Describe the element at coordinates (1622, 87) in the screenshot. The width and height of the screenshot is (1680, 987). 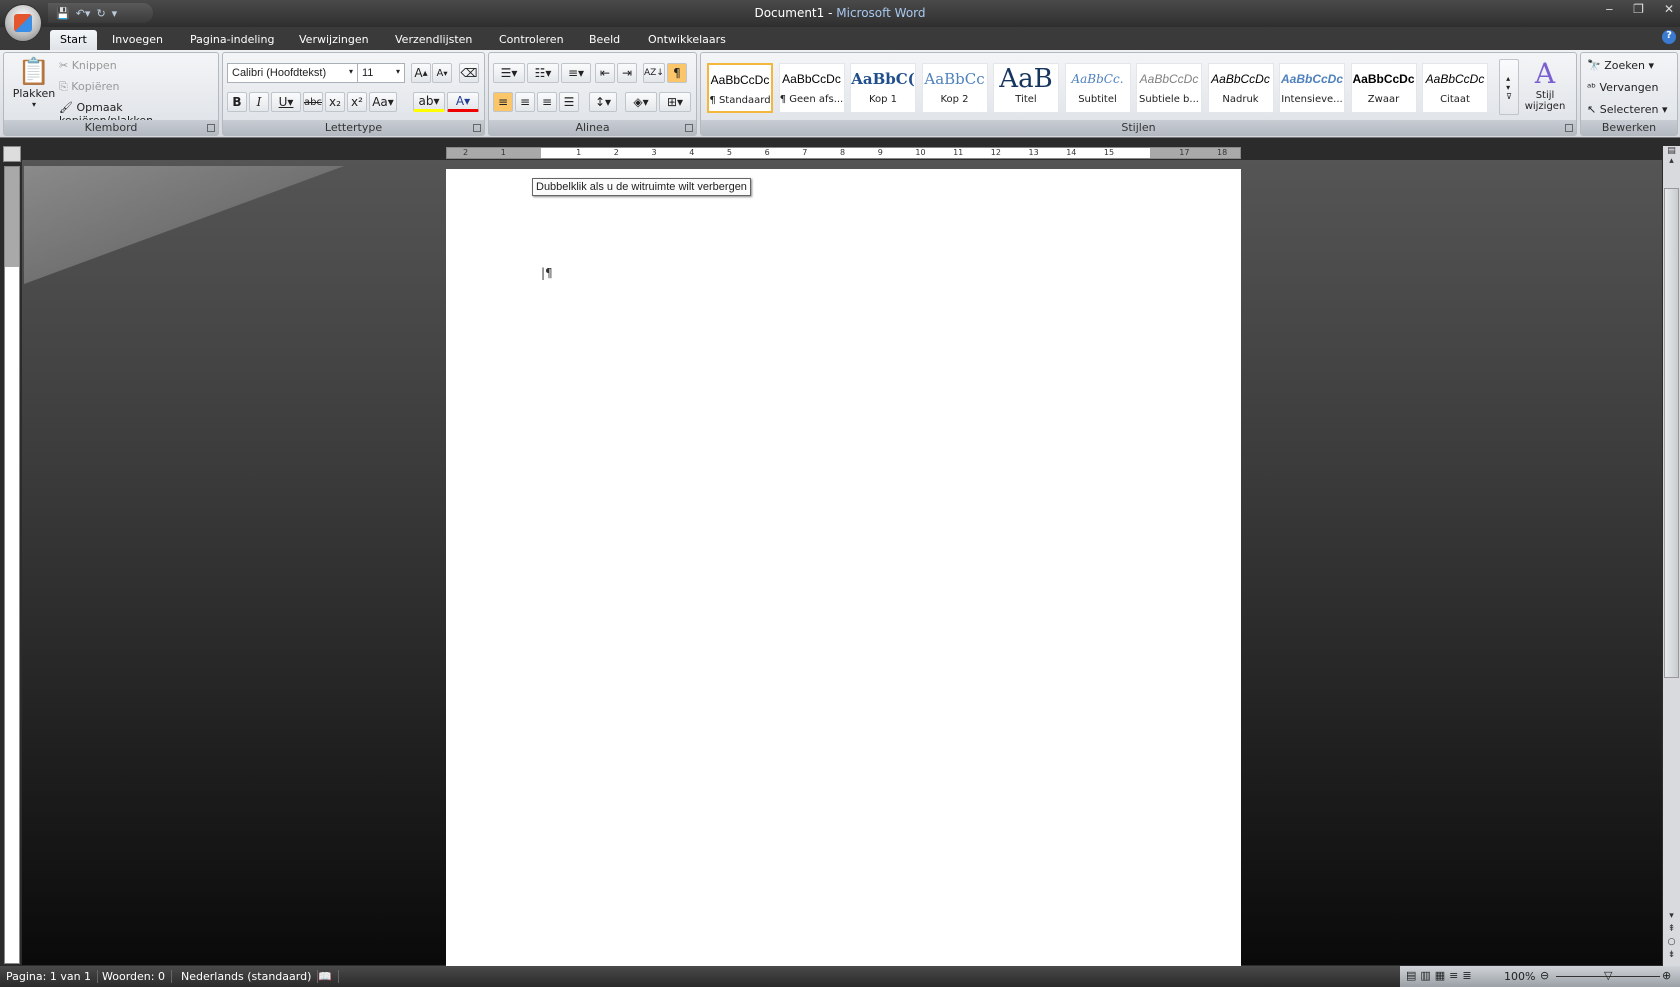
I see `replace-button: ᵃᵇ Vervangen` at that location.